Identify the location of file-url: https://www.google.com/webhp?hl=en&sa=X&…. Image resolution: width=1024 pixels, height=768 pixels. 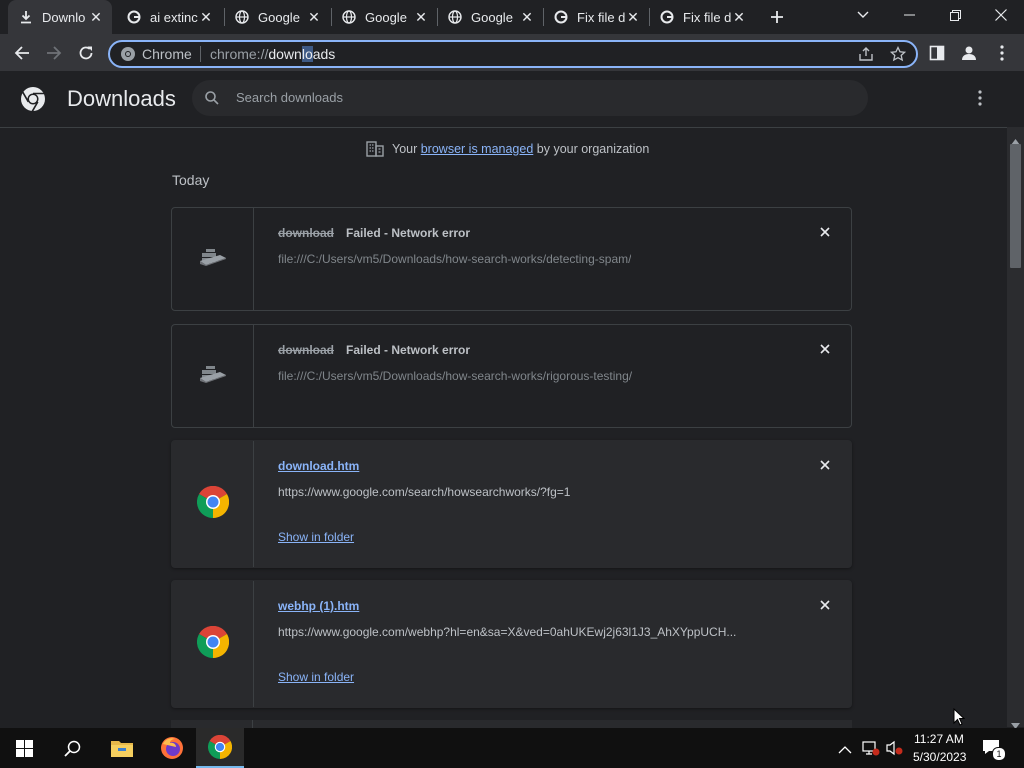
(507, 632).